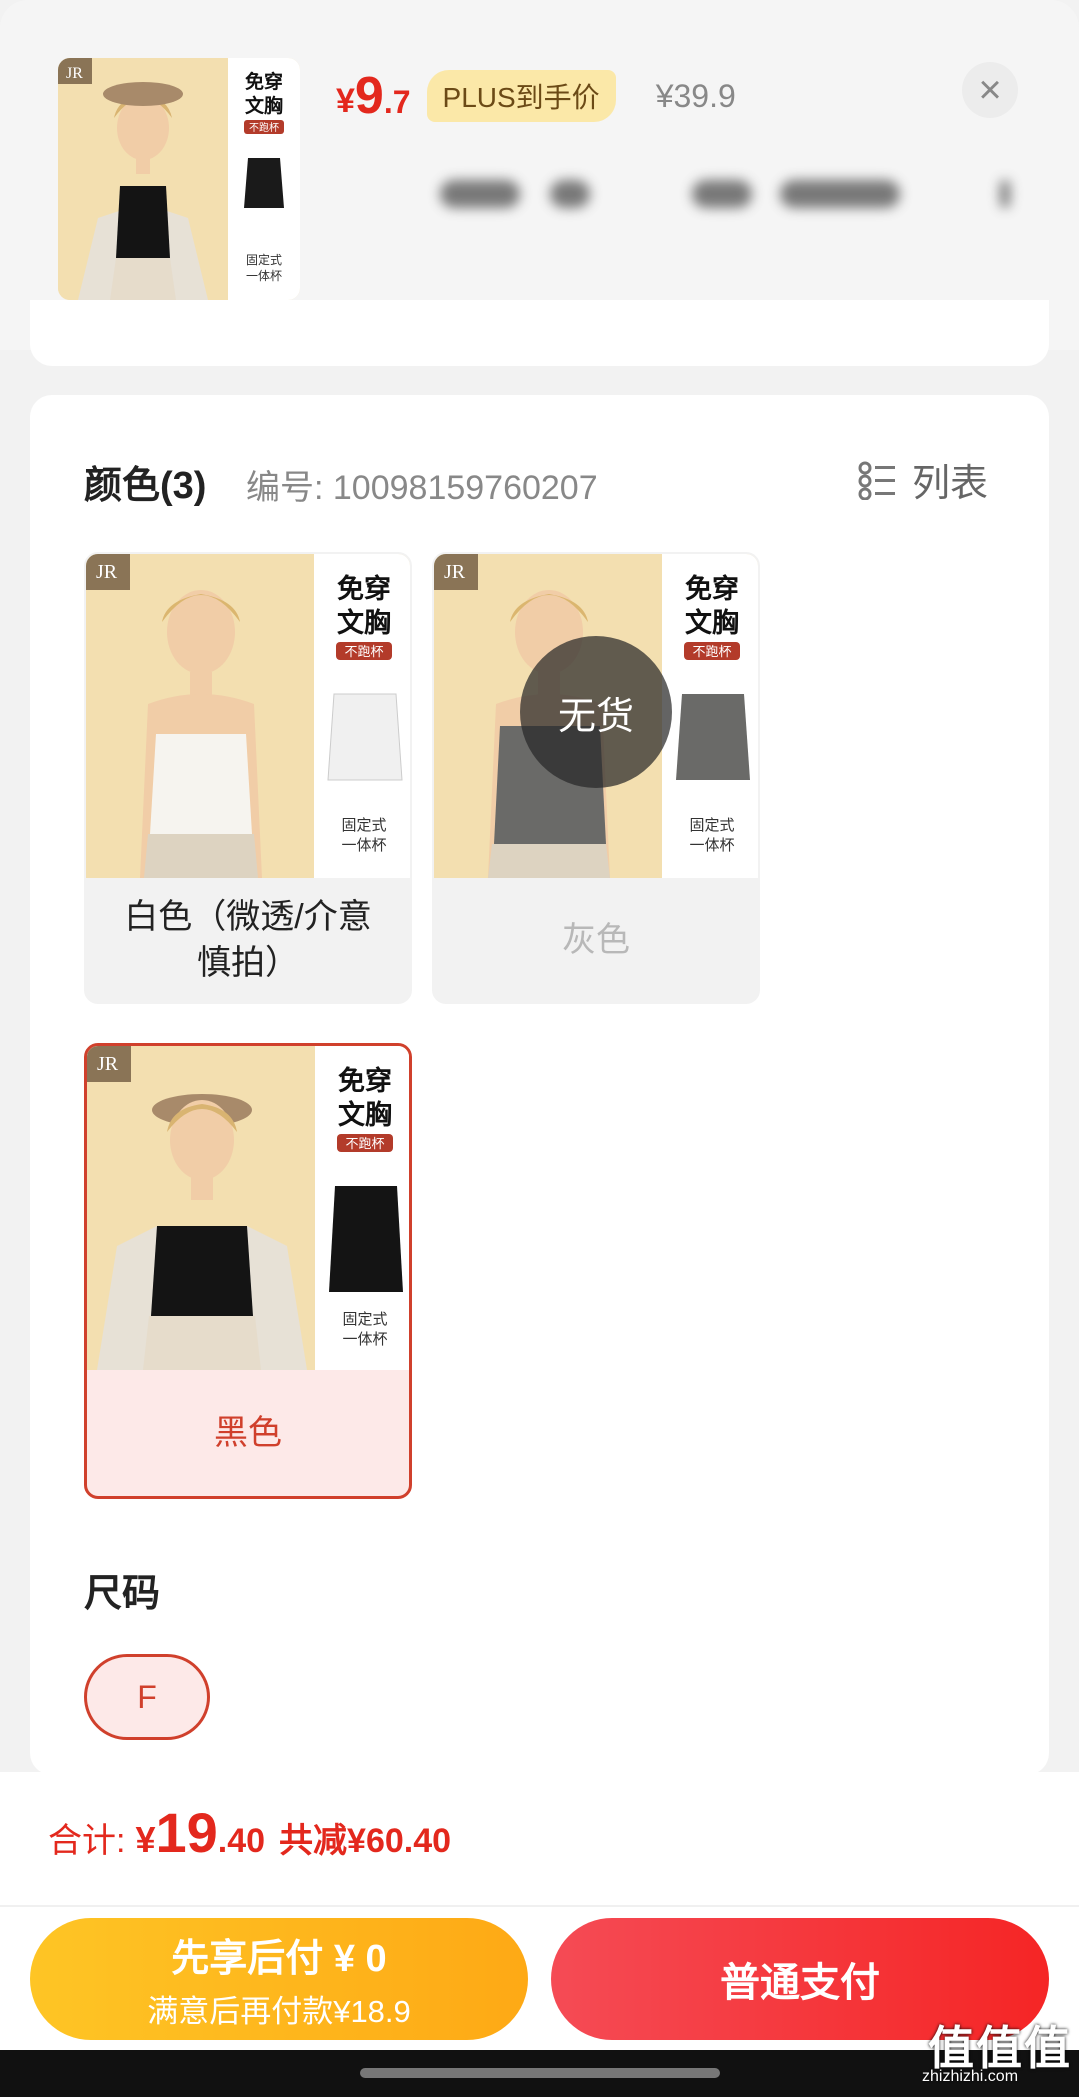 This screenshot has width=1079, height=2097. Describe the element at coordinates (876, 480) in the screenshot. I see `list-icon` at that location.